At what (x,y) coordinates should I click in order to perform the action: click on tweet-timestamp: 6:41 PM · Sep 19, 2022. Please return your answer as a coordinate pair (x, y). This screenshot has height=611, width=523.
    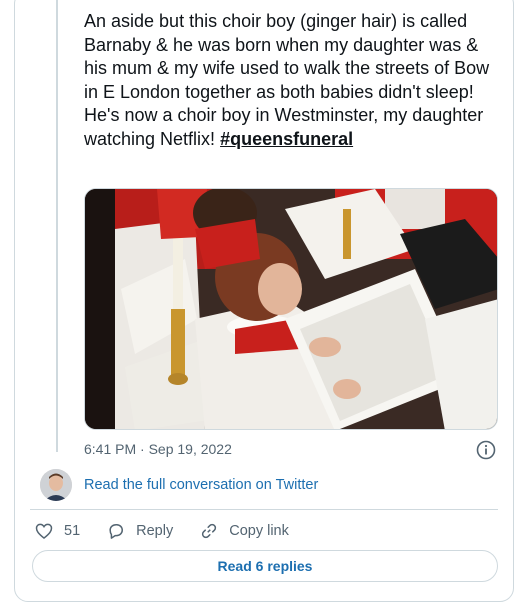
    Looking at the image, I should click on (158, 449).